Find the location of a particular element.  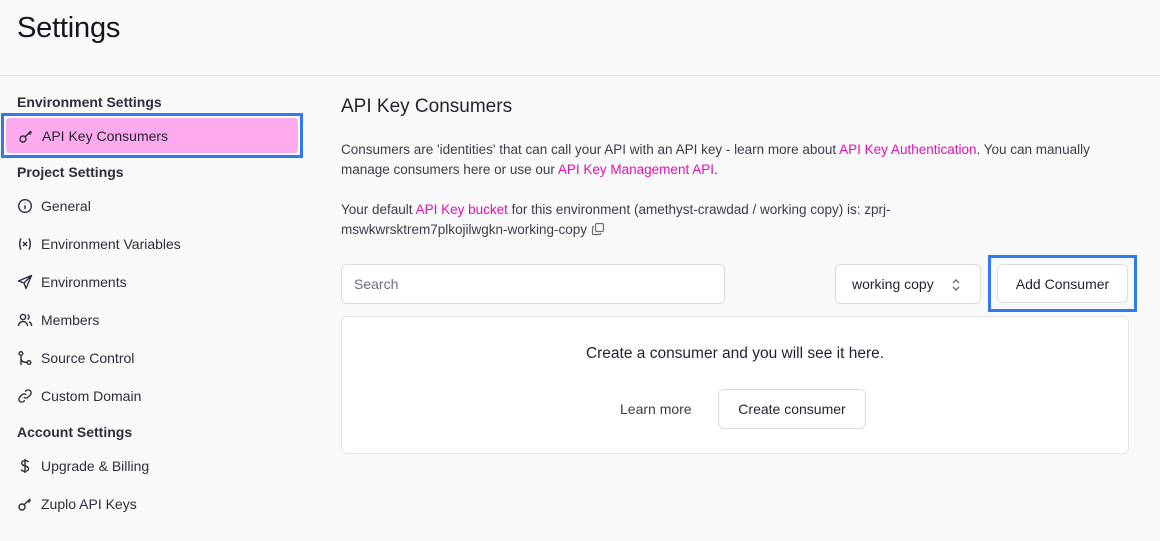

send-icon is located at coordinates (25, 282).